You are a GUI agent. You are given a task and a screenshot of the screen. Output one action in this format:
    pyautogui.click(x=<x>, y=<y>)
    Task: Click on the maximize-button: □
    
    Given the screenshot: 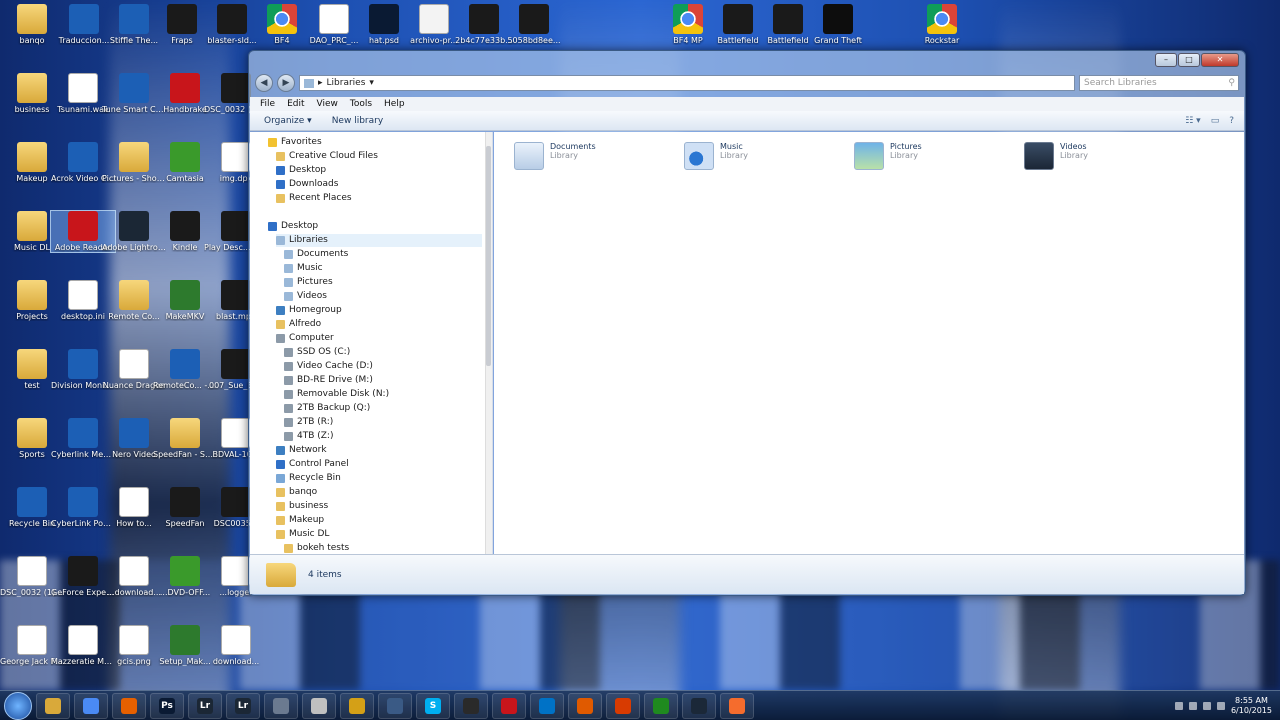 What is the action you would take?
    pyautogui.click(x=1189, y=60)
    